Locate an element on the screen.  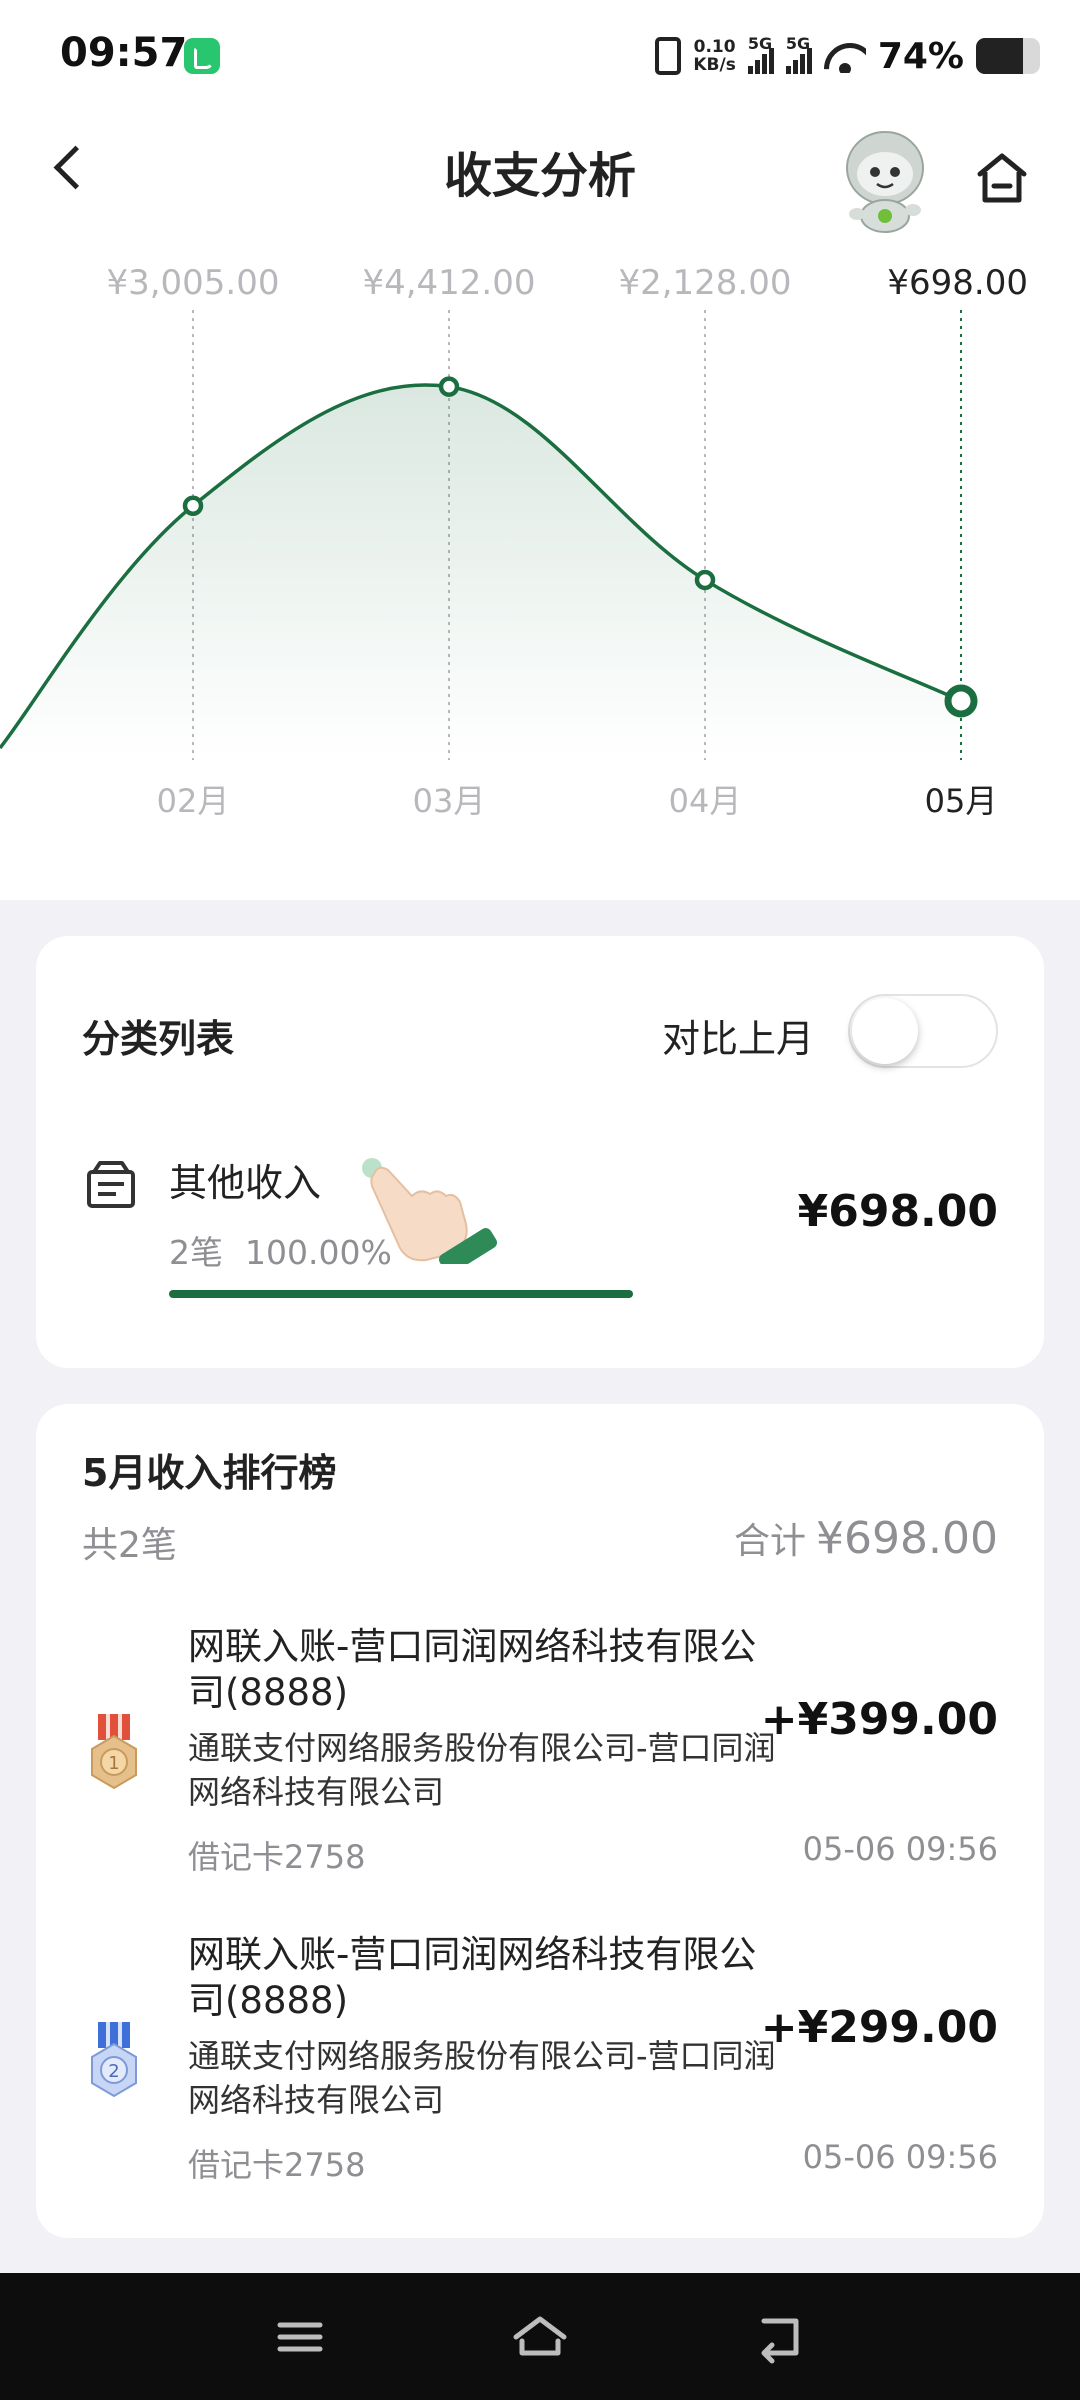
home-icon is located at coordinates (1002, 178).